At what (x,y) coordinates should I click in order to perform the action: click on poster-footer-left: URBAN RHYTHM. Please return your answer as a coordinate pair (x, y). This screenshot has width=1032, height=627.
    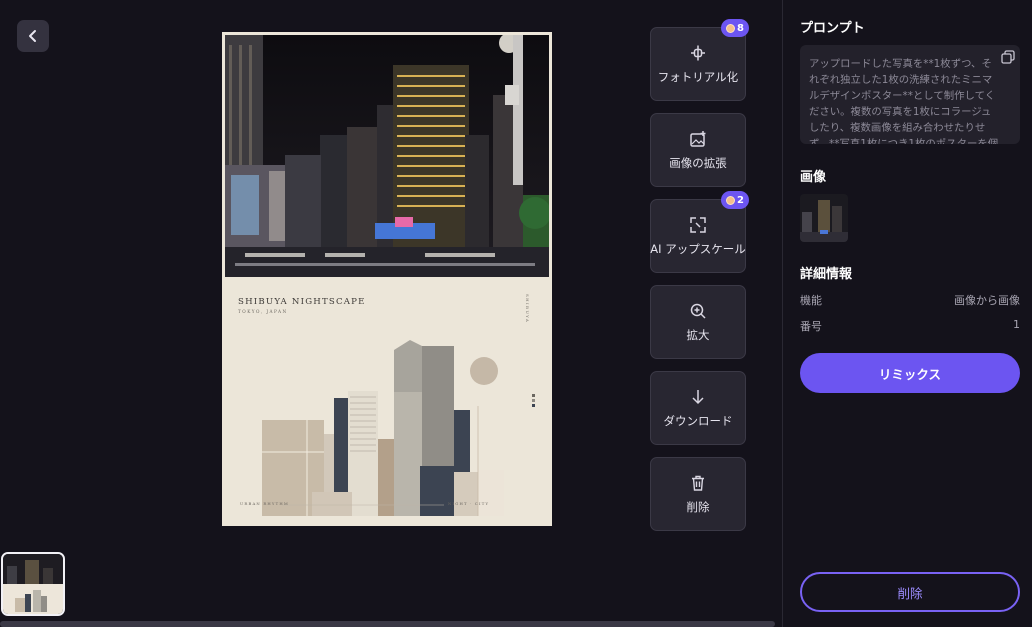
    Looking at the image, I should click on (264, 503).